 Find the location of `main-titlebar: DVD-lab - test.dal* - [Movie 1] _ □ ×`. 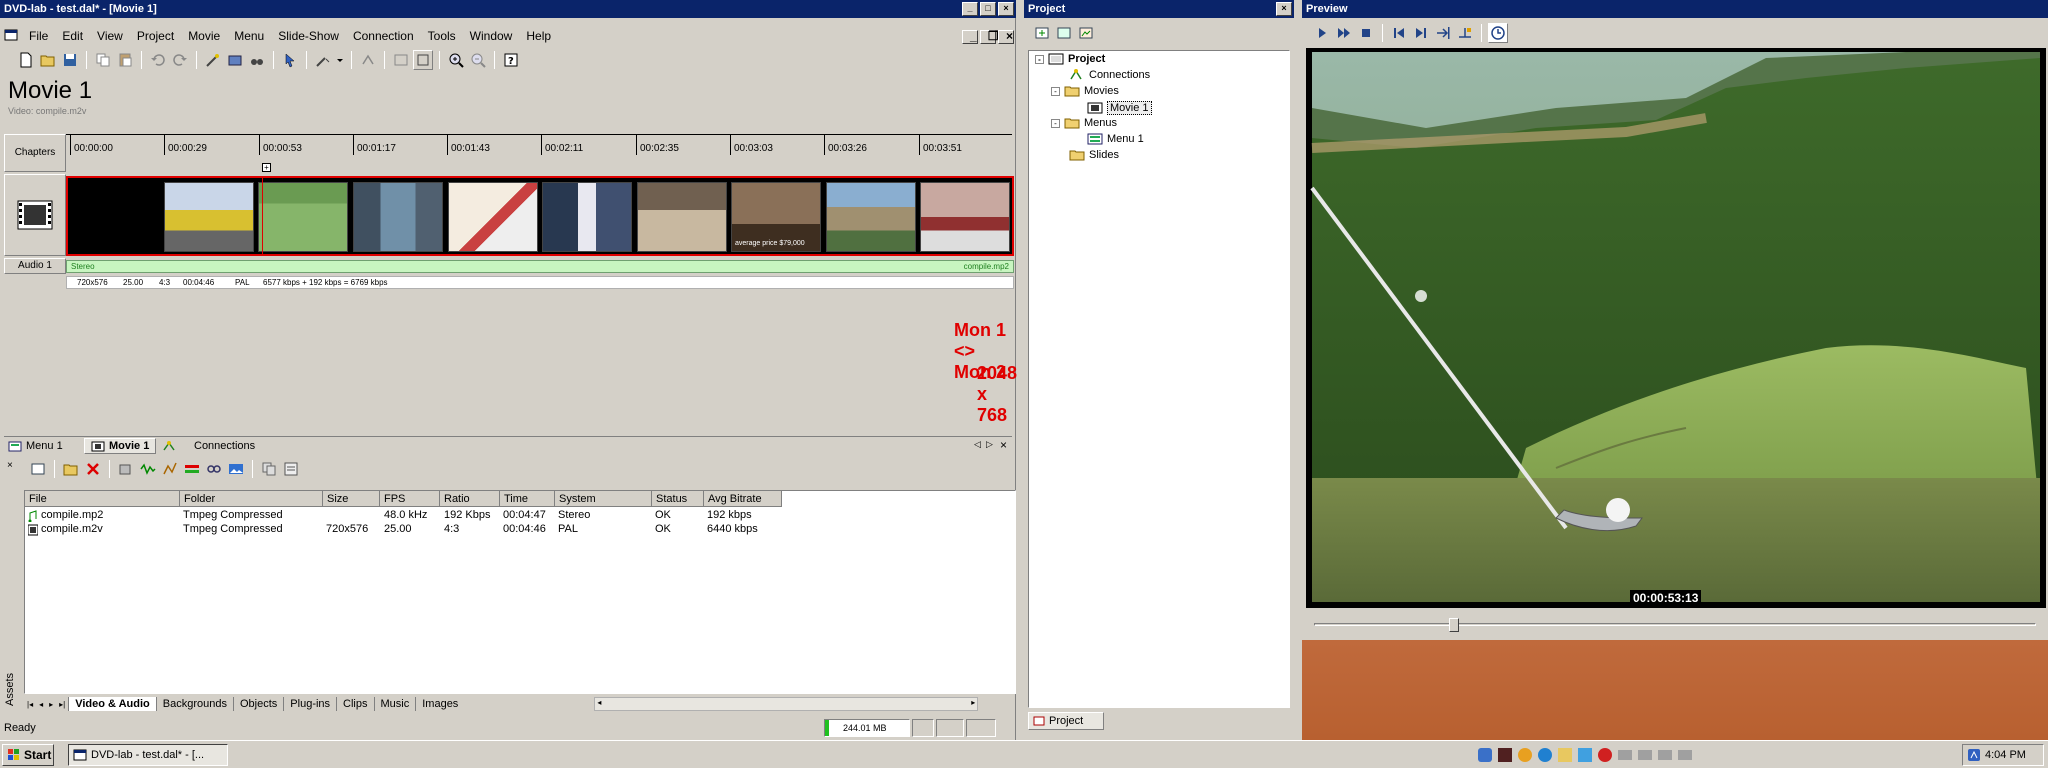

main-titlebar: DVD-lab - test.dal* - [Movie 1] _ □ × is located at coordinates (508, 9).